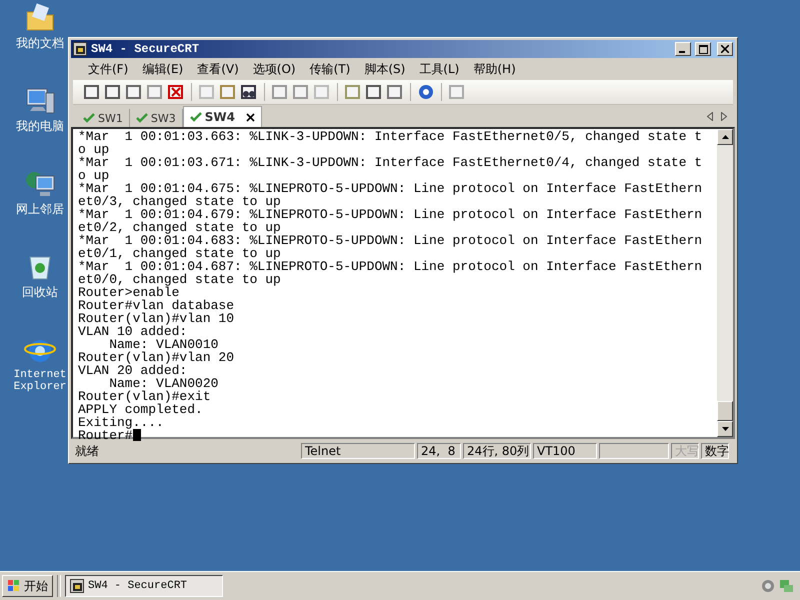 This screenshot has width=800, height=600. What do you see at coordinates (565, 451) in the screenshot?
I see `status-pane: VT100` at bounding box center [565, 451].